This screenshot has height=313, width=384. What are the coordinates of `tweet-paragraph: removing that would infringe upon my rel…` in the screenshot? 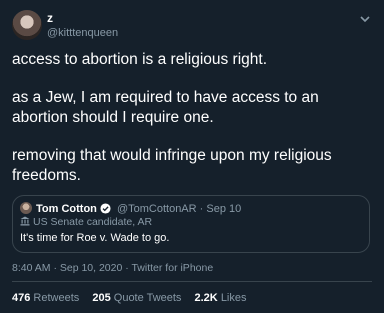 It's located at (172, 165).